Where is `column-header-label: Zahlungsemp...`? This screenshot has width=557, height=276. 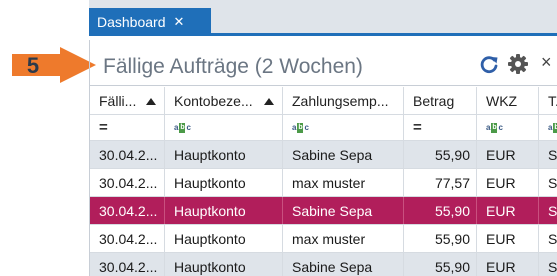 column-header-label: Zahlungsemp... is located at coordinates (340, 100).